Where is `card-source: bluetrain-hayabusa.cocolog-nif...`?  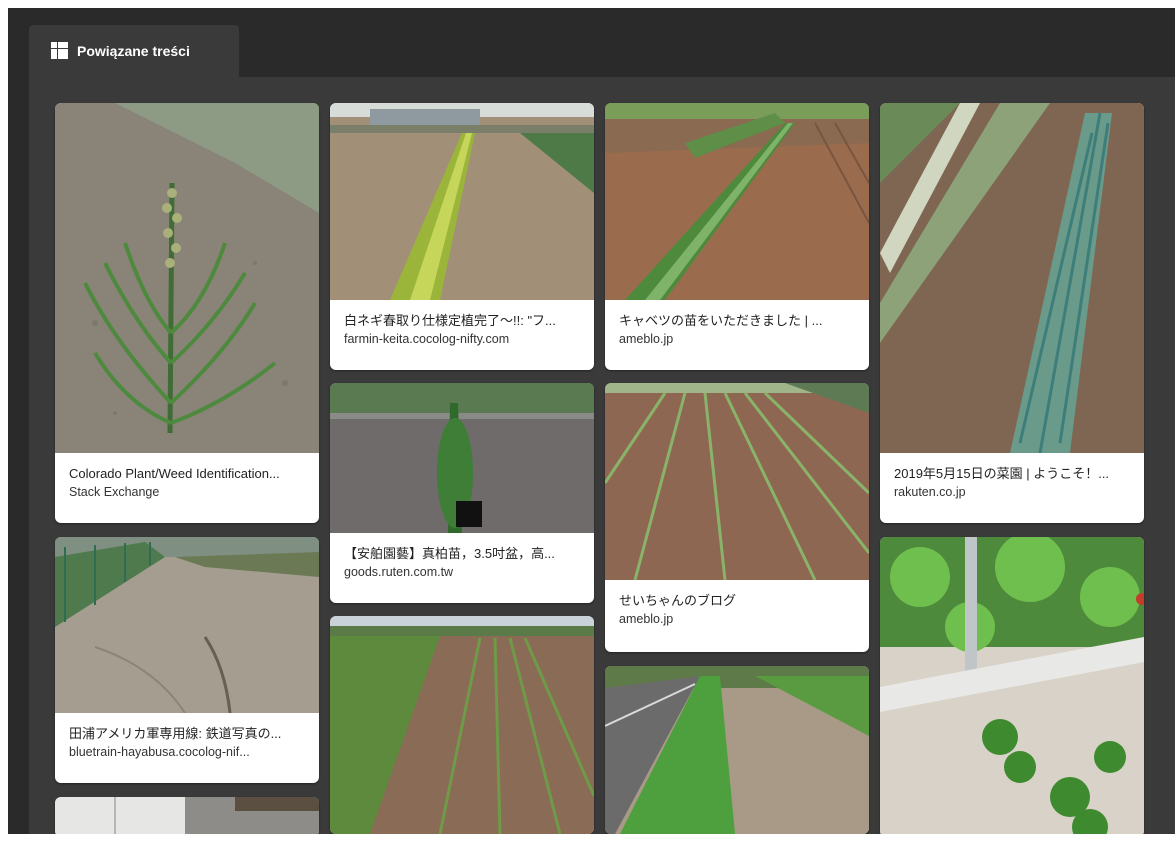 card-source: bluetrain-hayabusa.cocolog-nif... is located at coordinates (159, 752).